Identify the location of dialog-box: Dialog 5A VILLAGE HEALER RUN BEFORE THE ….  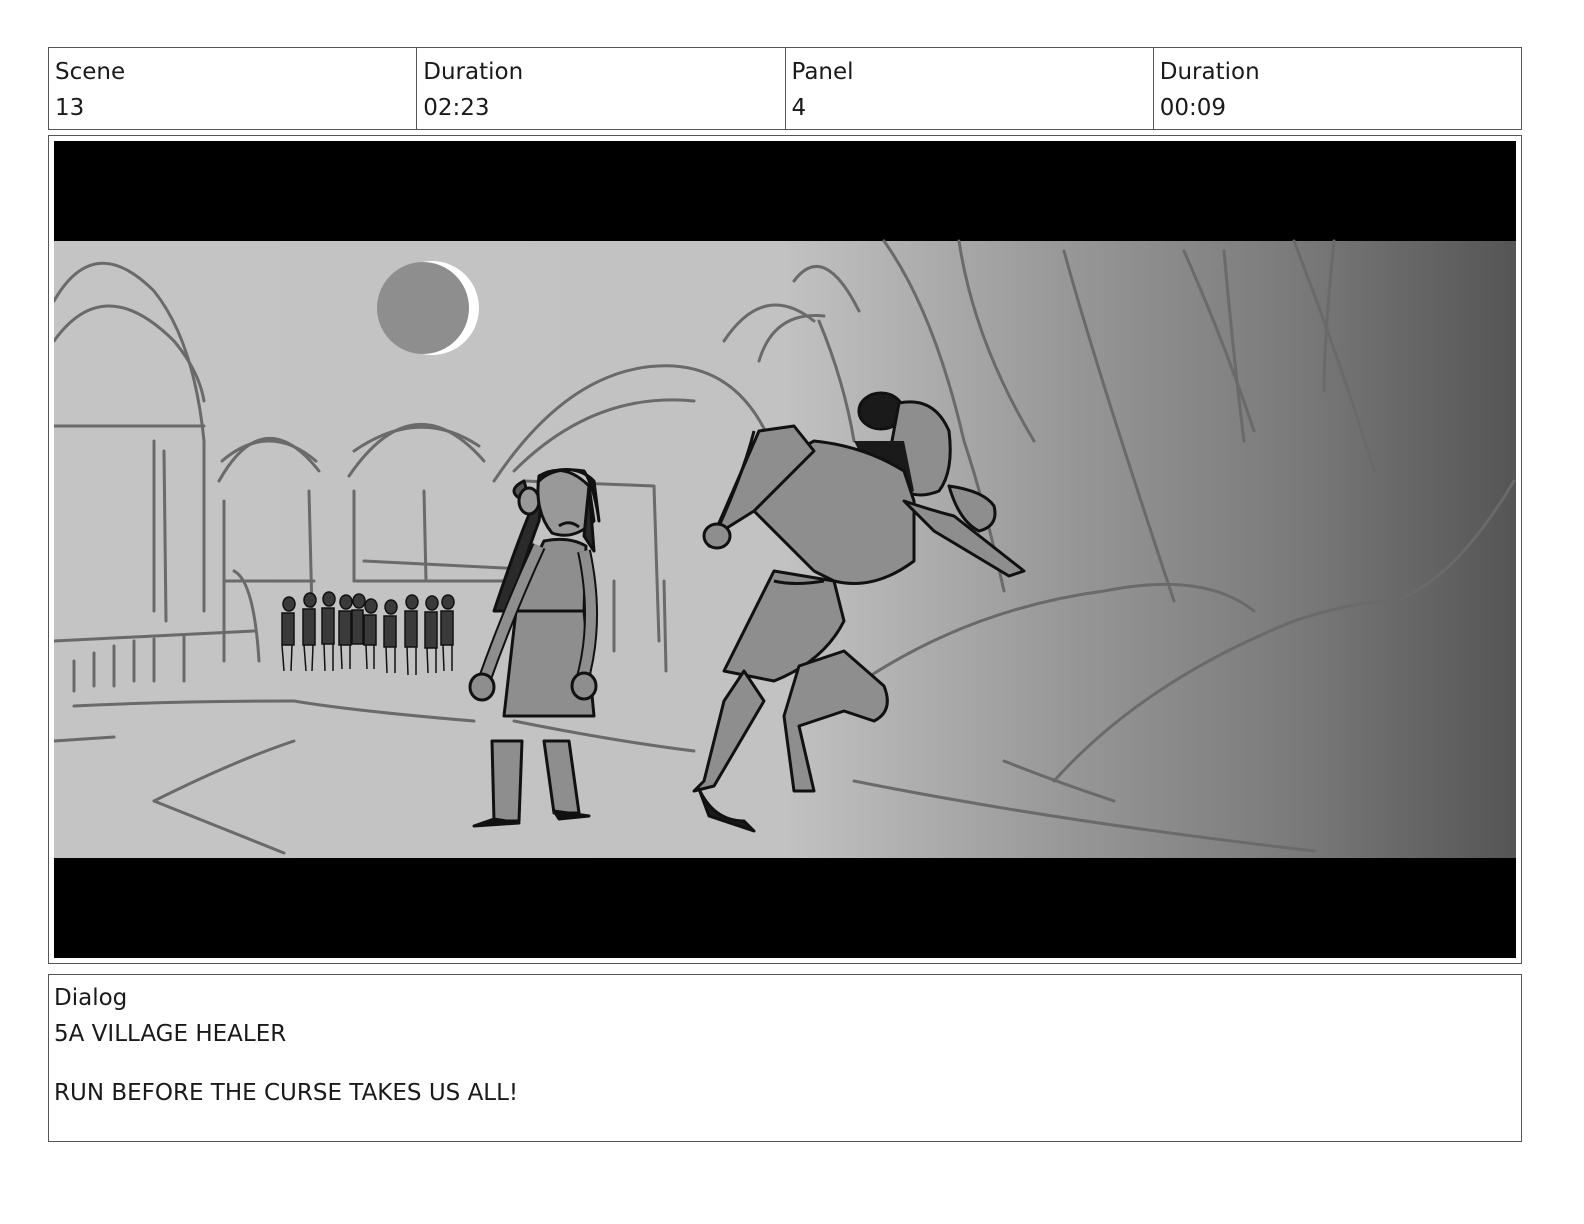
(785, 1058).